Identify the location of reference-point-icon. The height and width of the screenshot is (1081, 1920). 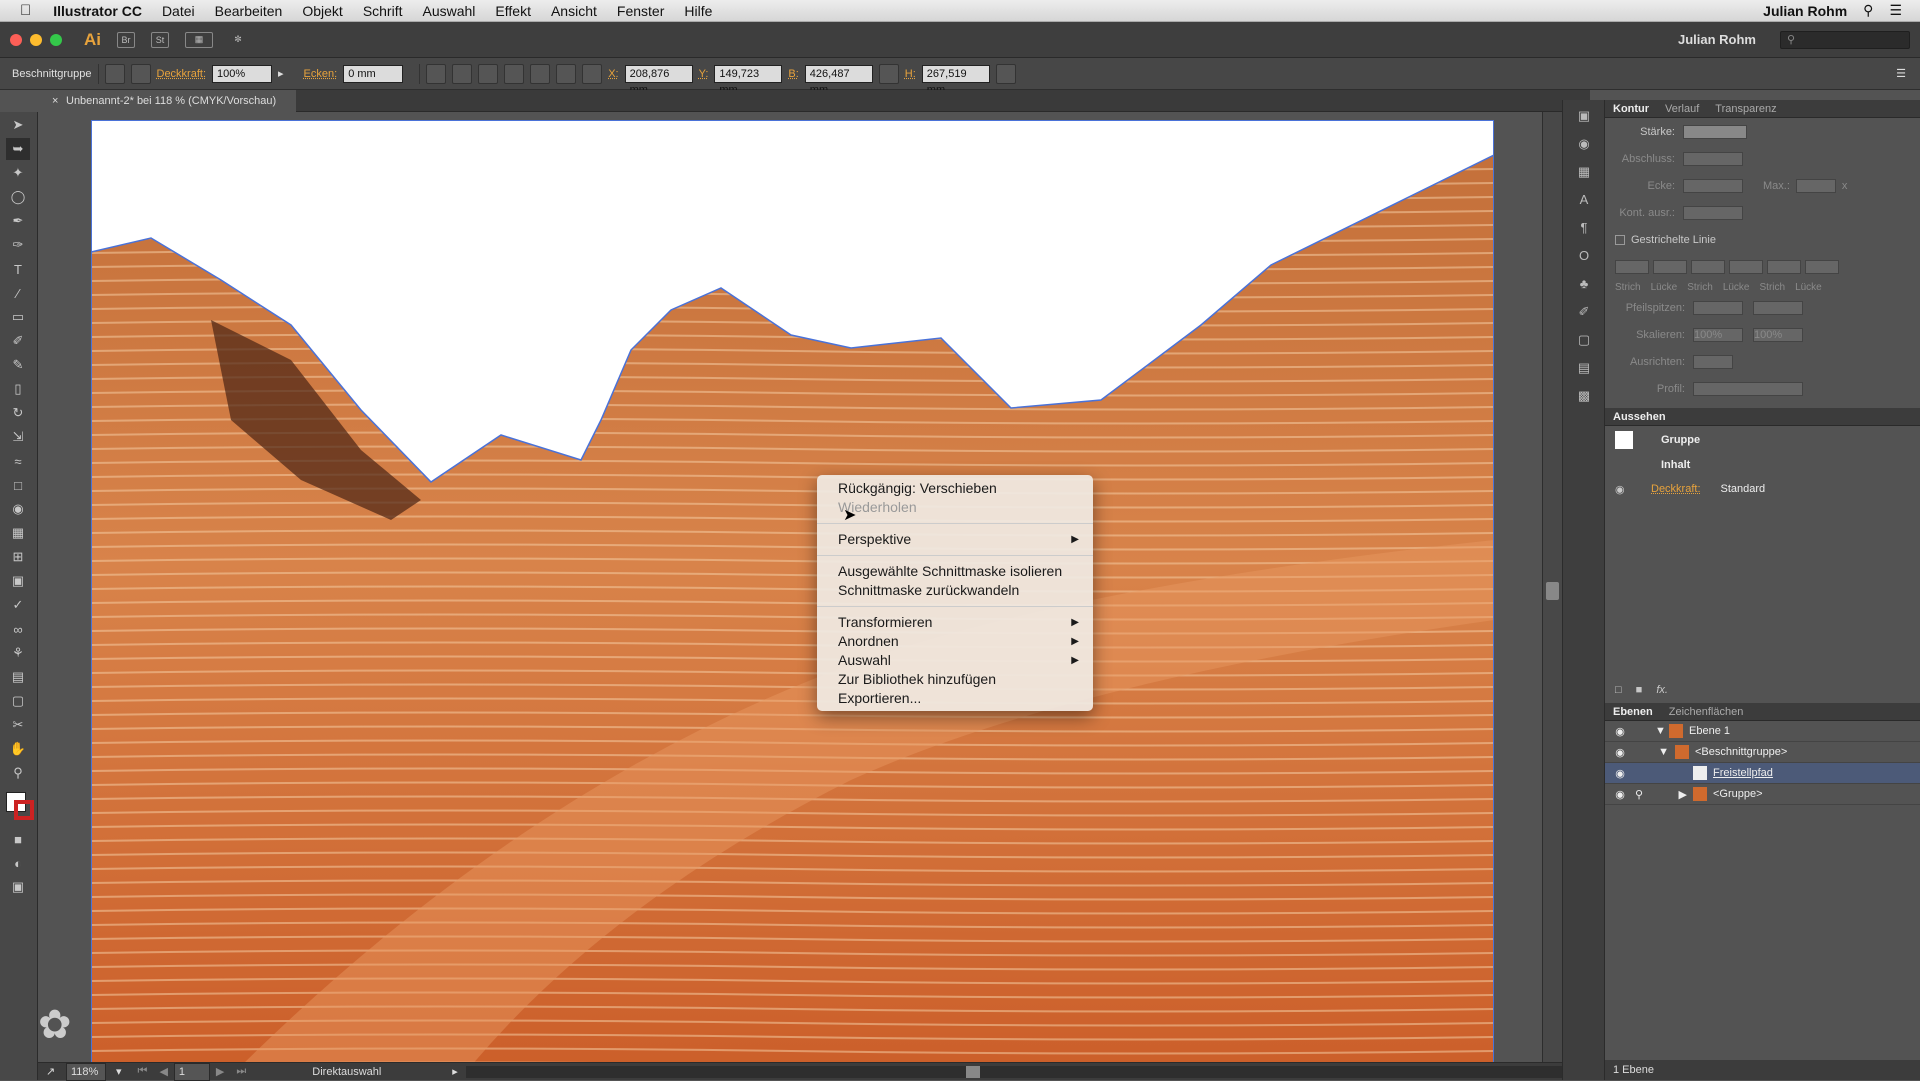
(592, 74).